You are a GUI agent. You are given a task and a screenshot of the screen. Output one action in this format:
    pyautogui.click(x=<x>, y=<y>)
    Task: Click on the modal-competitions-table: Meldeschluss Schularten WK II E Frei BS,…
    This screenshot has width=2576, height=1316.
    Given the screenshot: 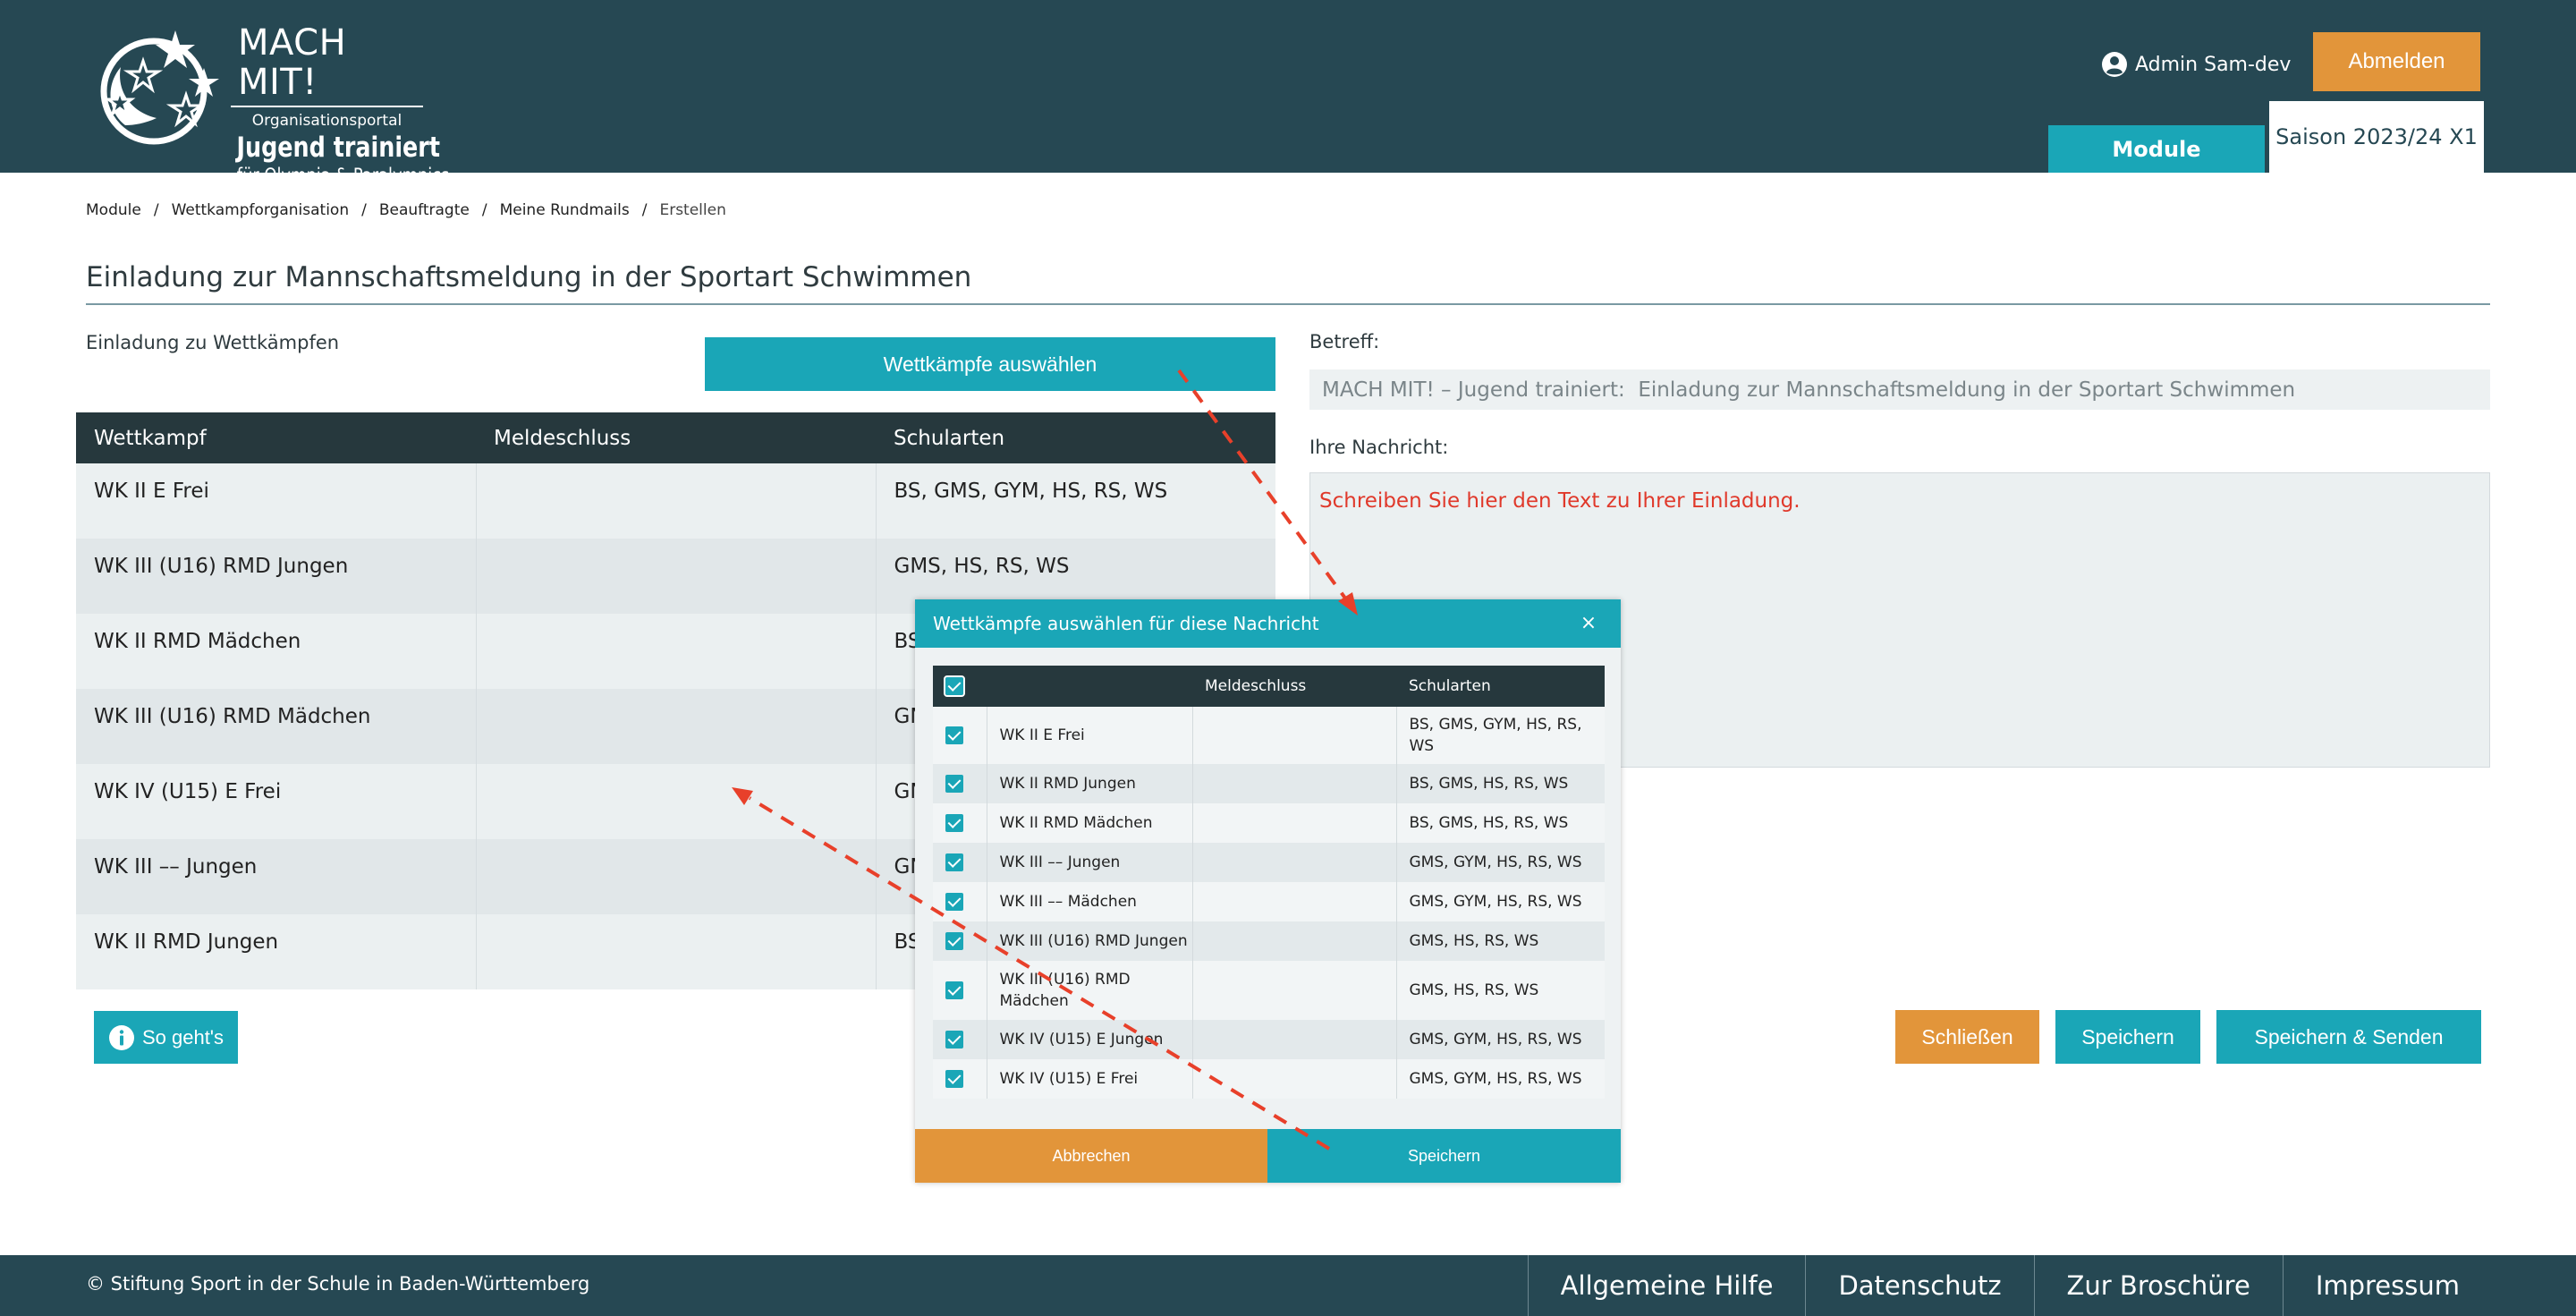 What is the action you would take?
    pyautogui.click(x=1269, y=882)
    